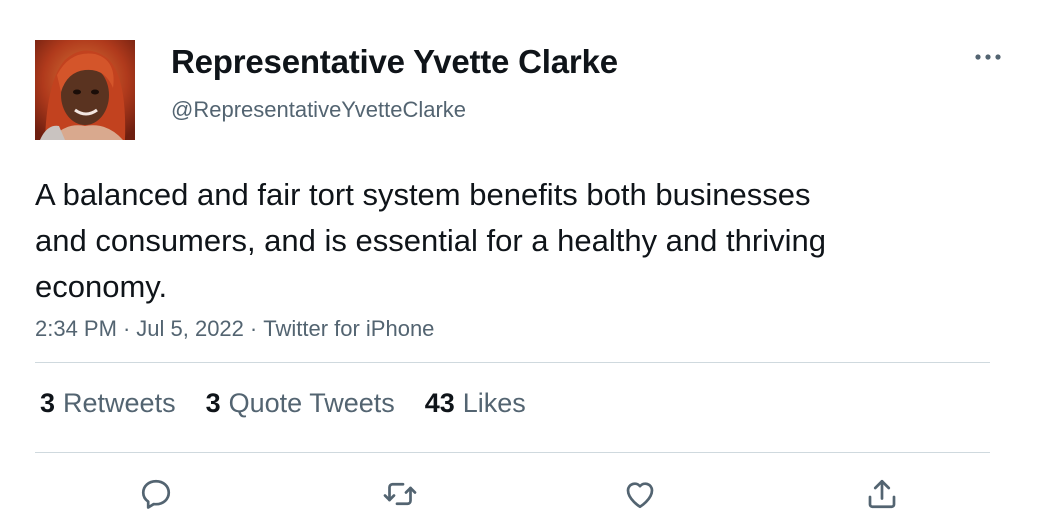 This screenshot has width=1050, height=525. What do you see at coordinates (494, 403) in the screenshot?
I see `likes-label: Likes` at bounding box center [494, 403].